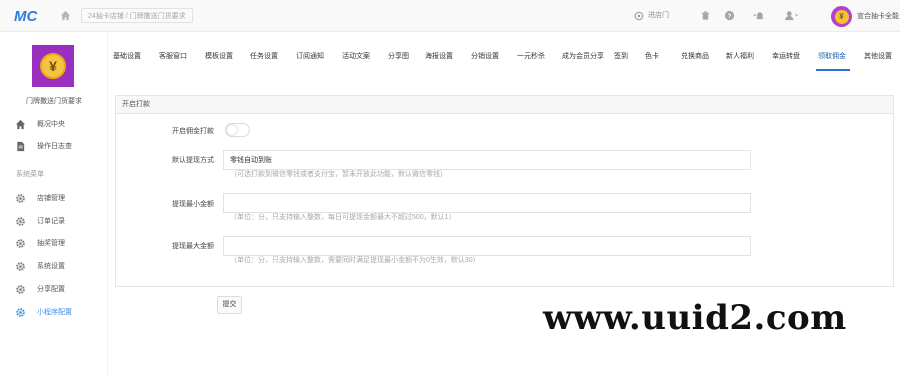  Describe the element at coordinates (30, 174) in the screenshot. I see `sidebar-section-title: 系统菜单` at that location.